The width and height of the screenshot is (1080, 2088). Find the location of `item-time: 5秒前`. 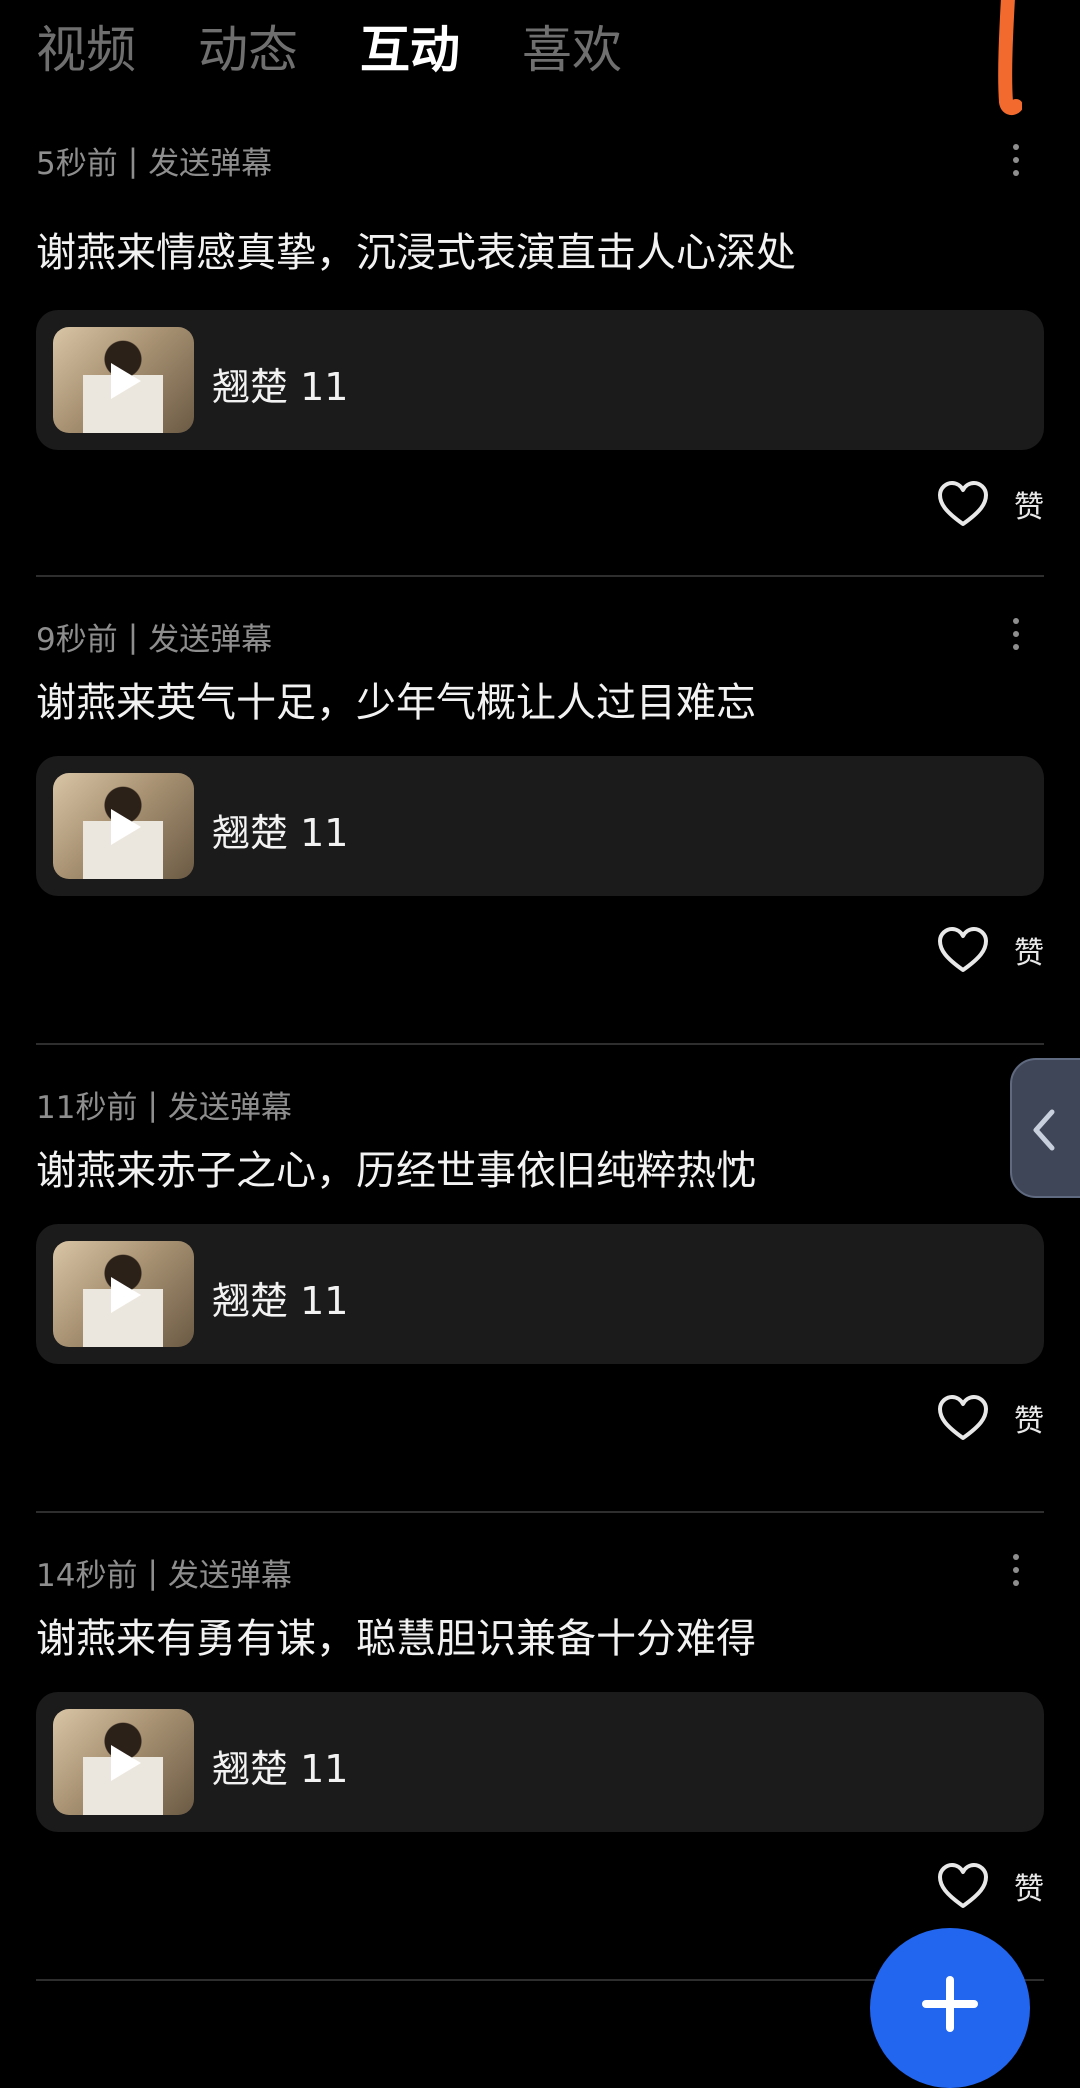

item-time: 5秒前 is located at coordinates (77, 164).